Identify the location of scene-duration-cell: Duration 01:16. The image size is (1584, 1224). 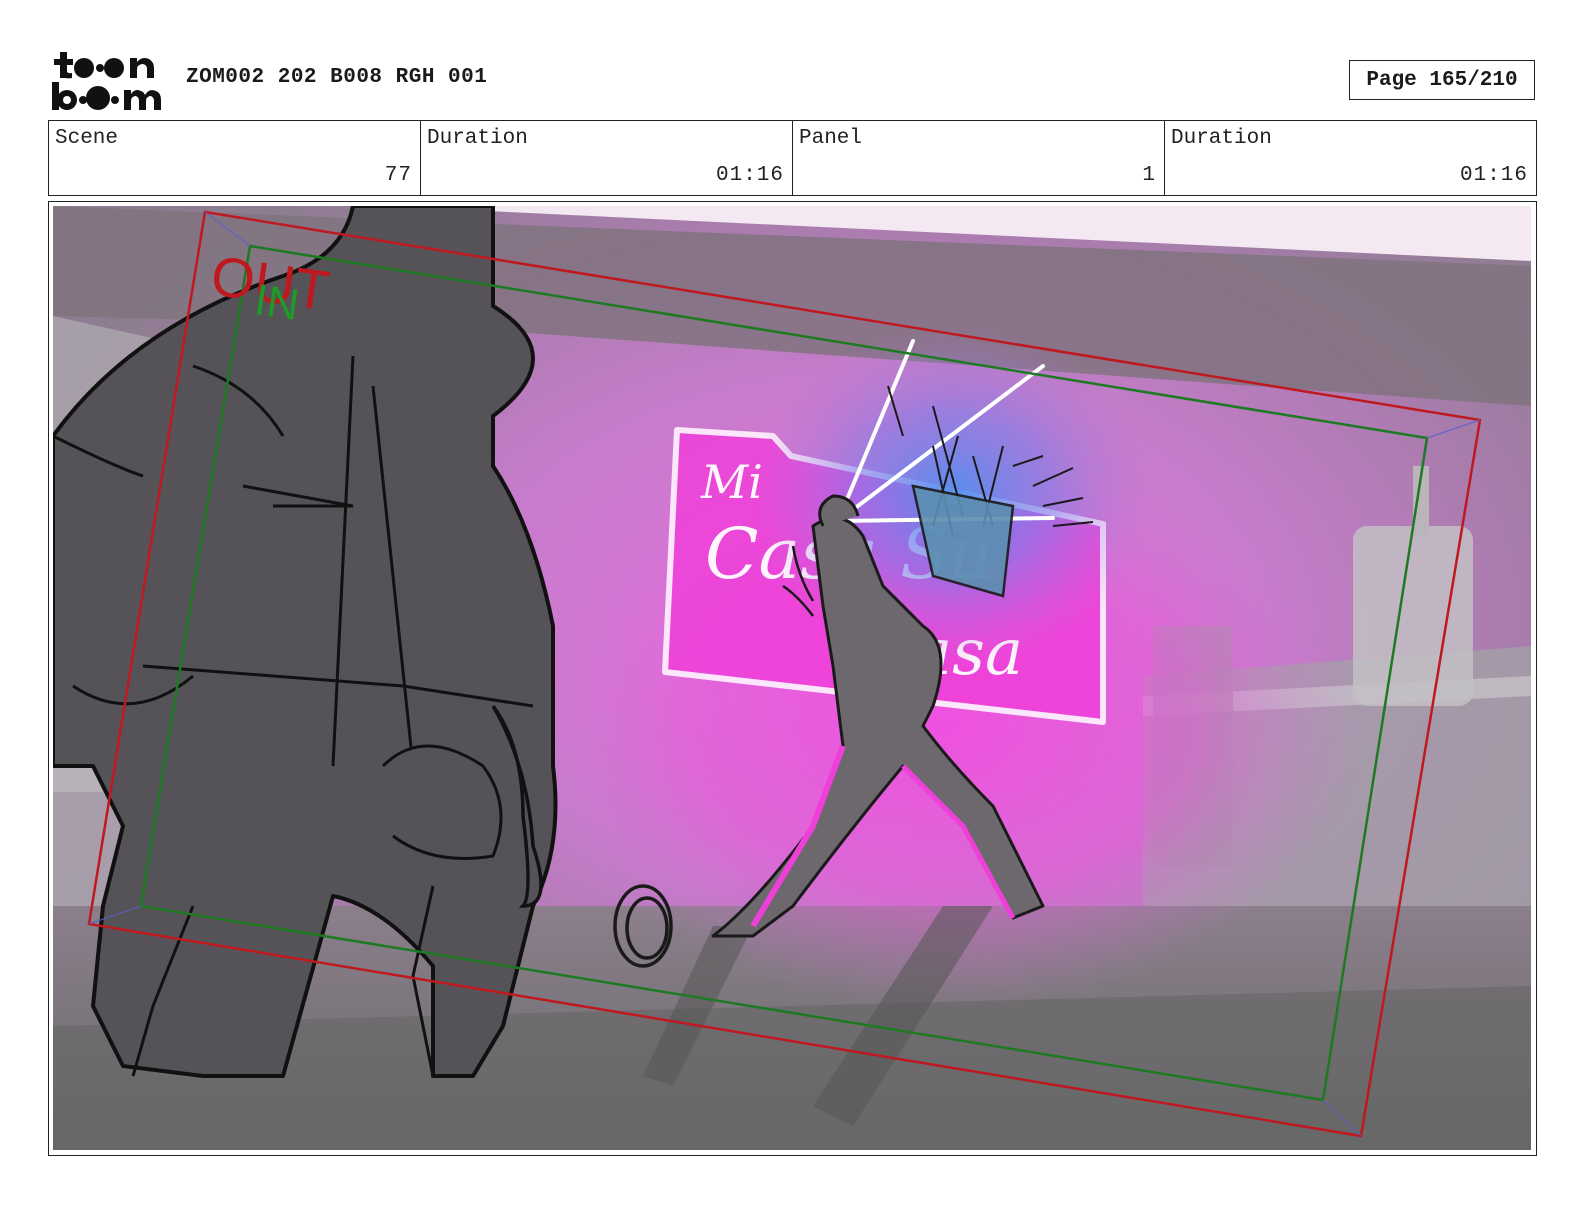
(607, 158).